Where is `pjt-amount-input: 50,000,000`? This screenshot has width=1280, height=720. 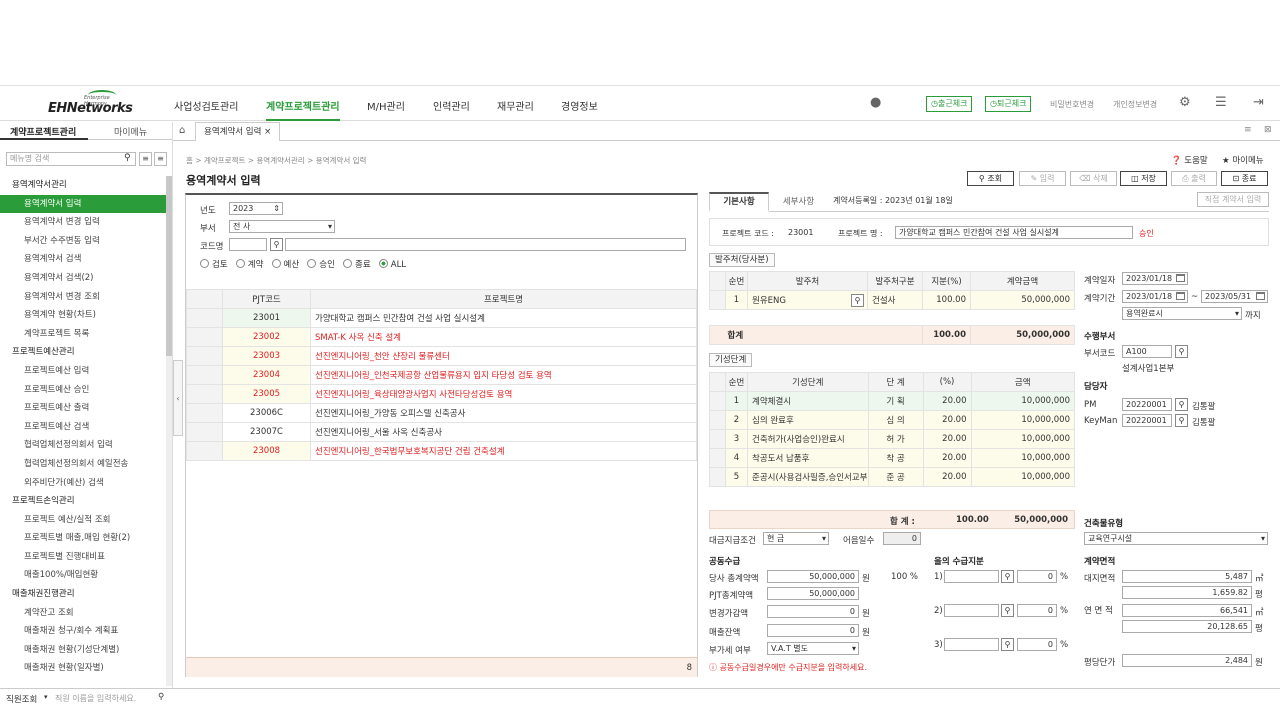 pjt-amount-input: 50,000,000 is located at coordinates (813, 593).